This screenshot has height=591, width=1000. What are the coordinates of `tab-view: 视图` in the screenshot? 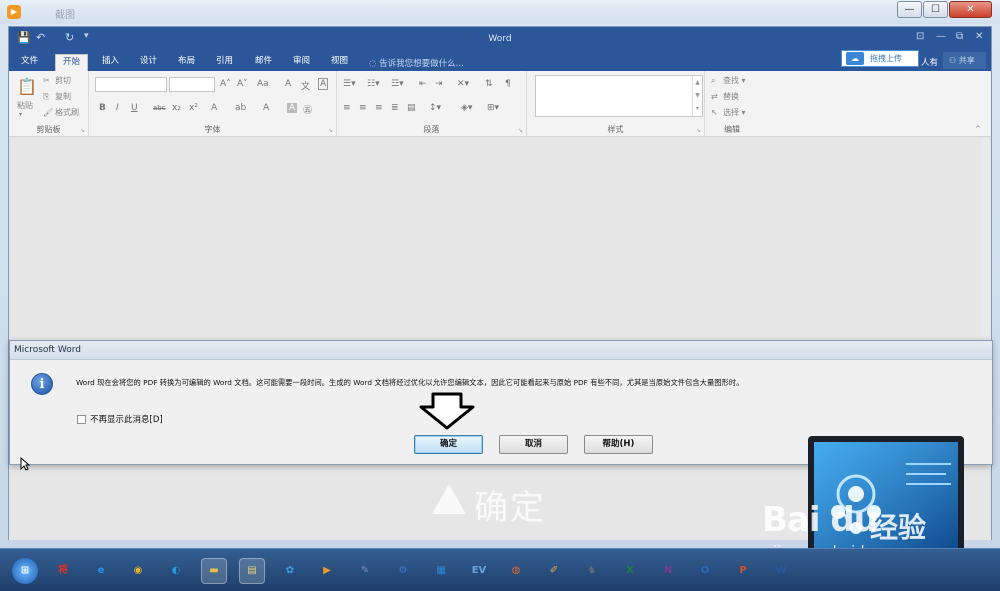 It's located at (339, 62).